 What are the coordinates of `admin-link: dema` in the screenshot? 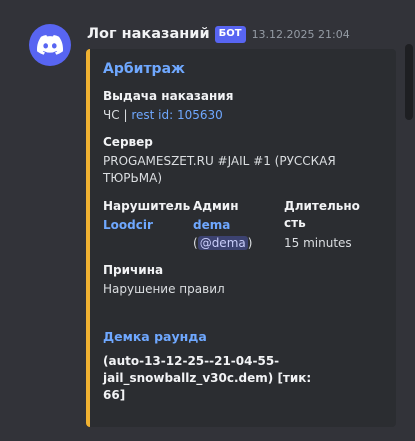 It's located at (211, 225).